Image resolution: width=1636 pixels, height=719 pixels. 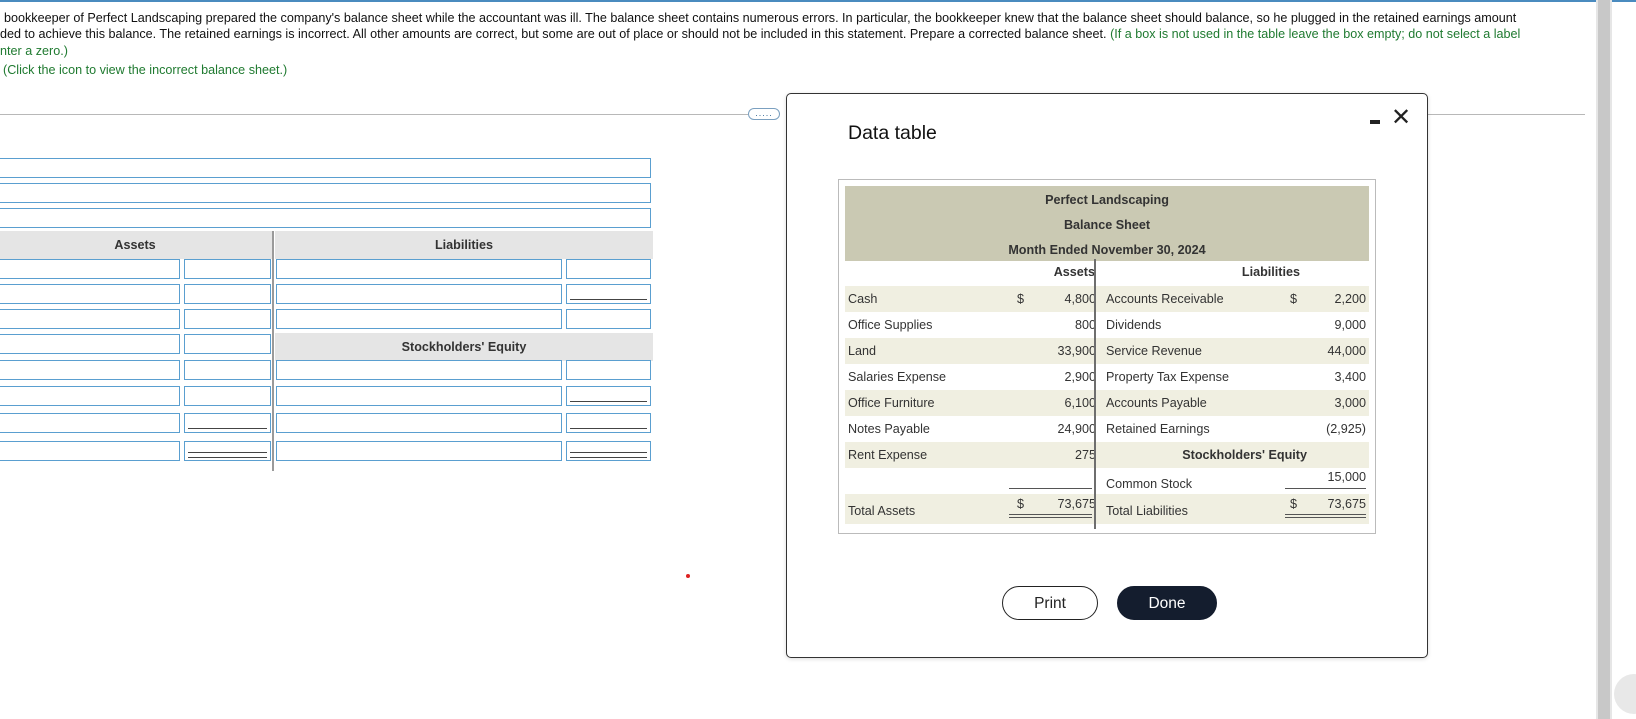 What do you see at coordinates (1050, 488) in the screenshot?
I see `assets-subtotal-underline` at bounding box center [1050, 488].